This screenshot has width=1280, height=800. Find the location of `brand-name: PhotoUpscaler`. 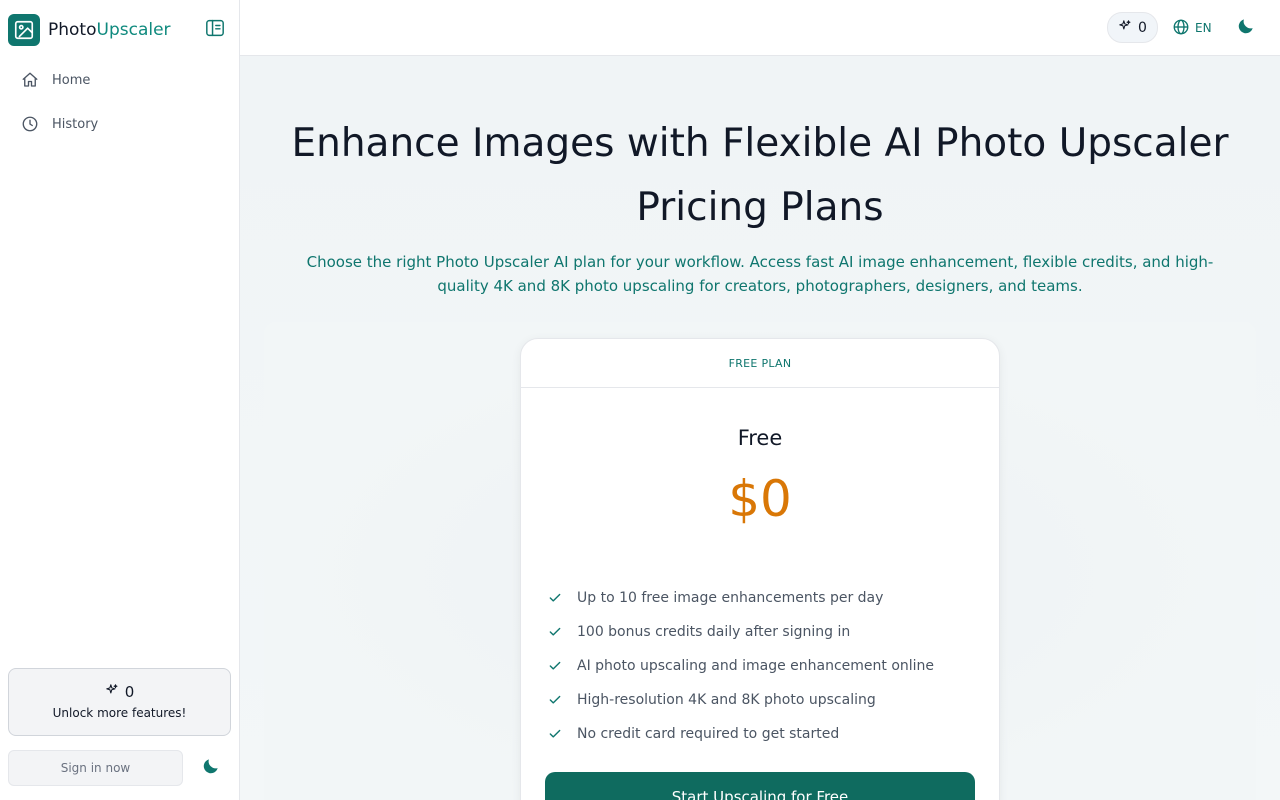

brand-name: PhotoUpscaler is located at coordinates (109, 30).